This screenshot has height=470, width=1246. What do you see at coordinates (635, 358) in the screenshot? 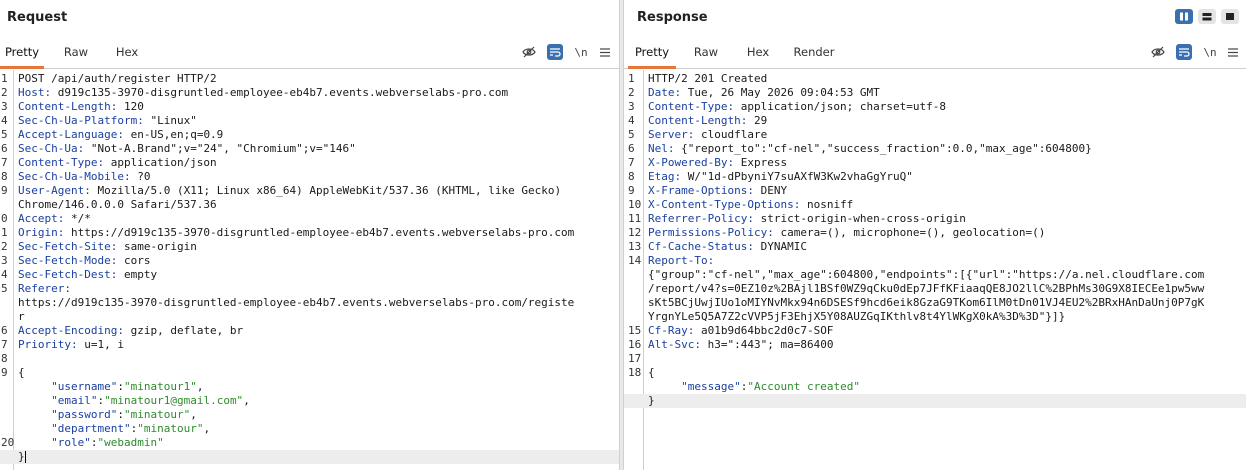
I see `line-number: 17` at bounding box center [635, 358].